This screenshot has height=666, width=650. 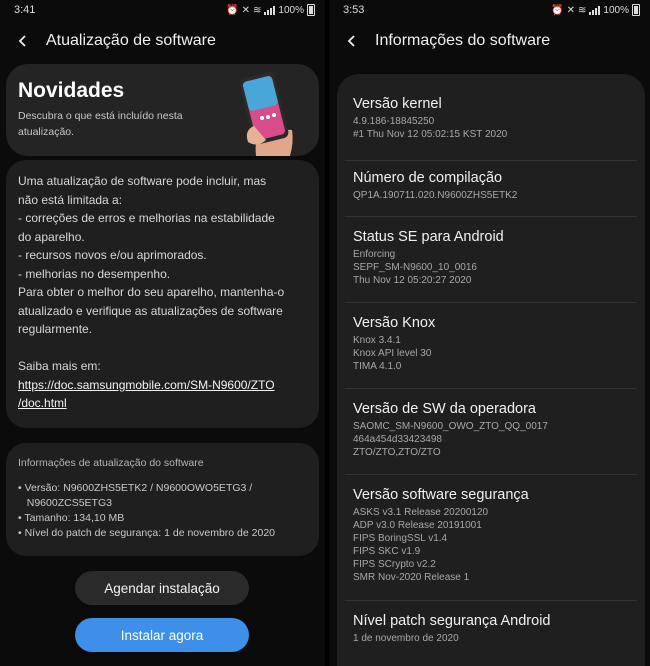 What do you see at coordinates (411, 577) in the screenshot?
I see `section-value: SMR Nov-2020 Release 1` at bounding box center [411, 577].